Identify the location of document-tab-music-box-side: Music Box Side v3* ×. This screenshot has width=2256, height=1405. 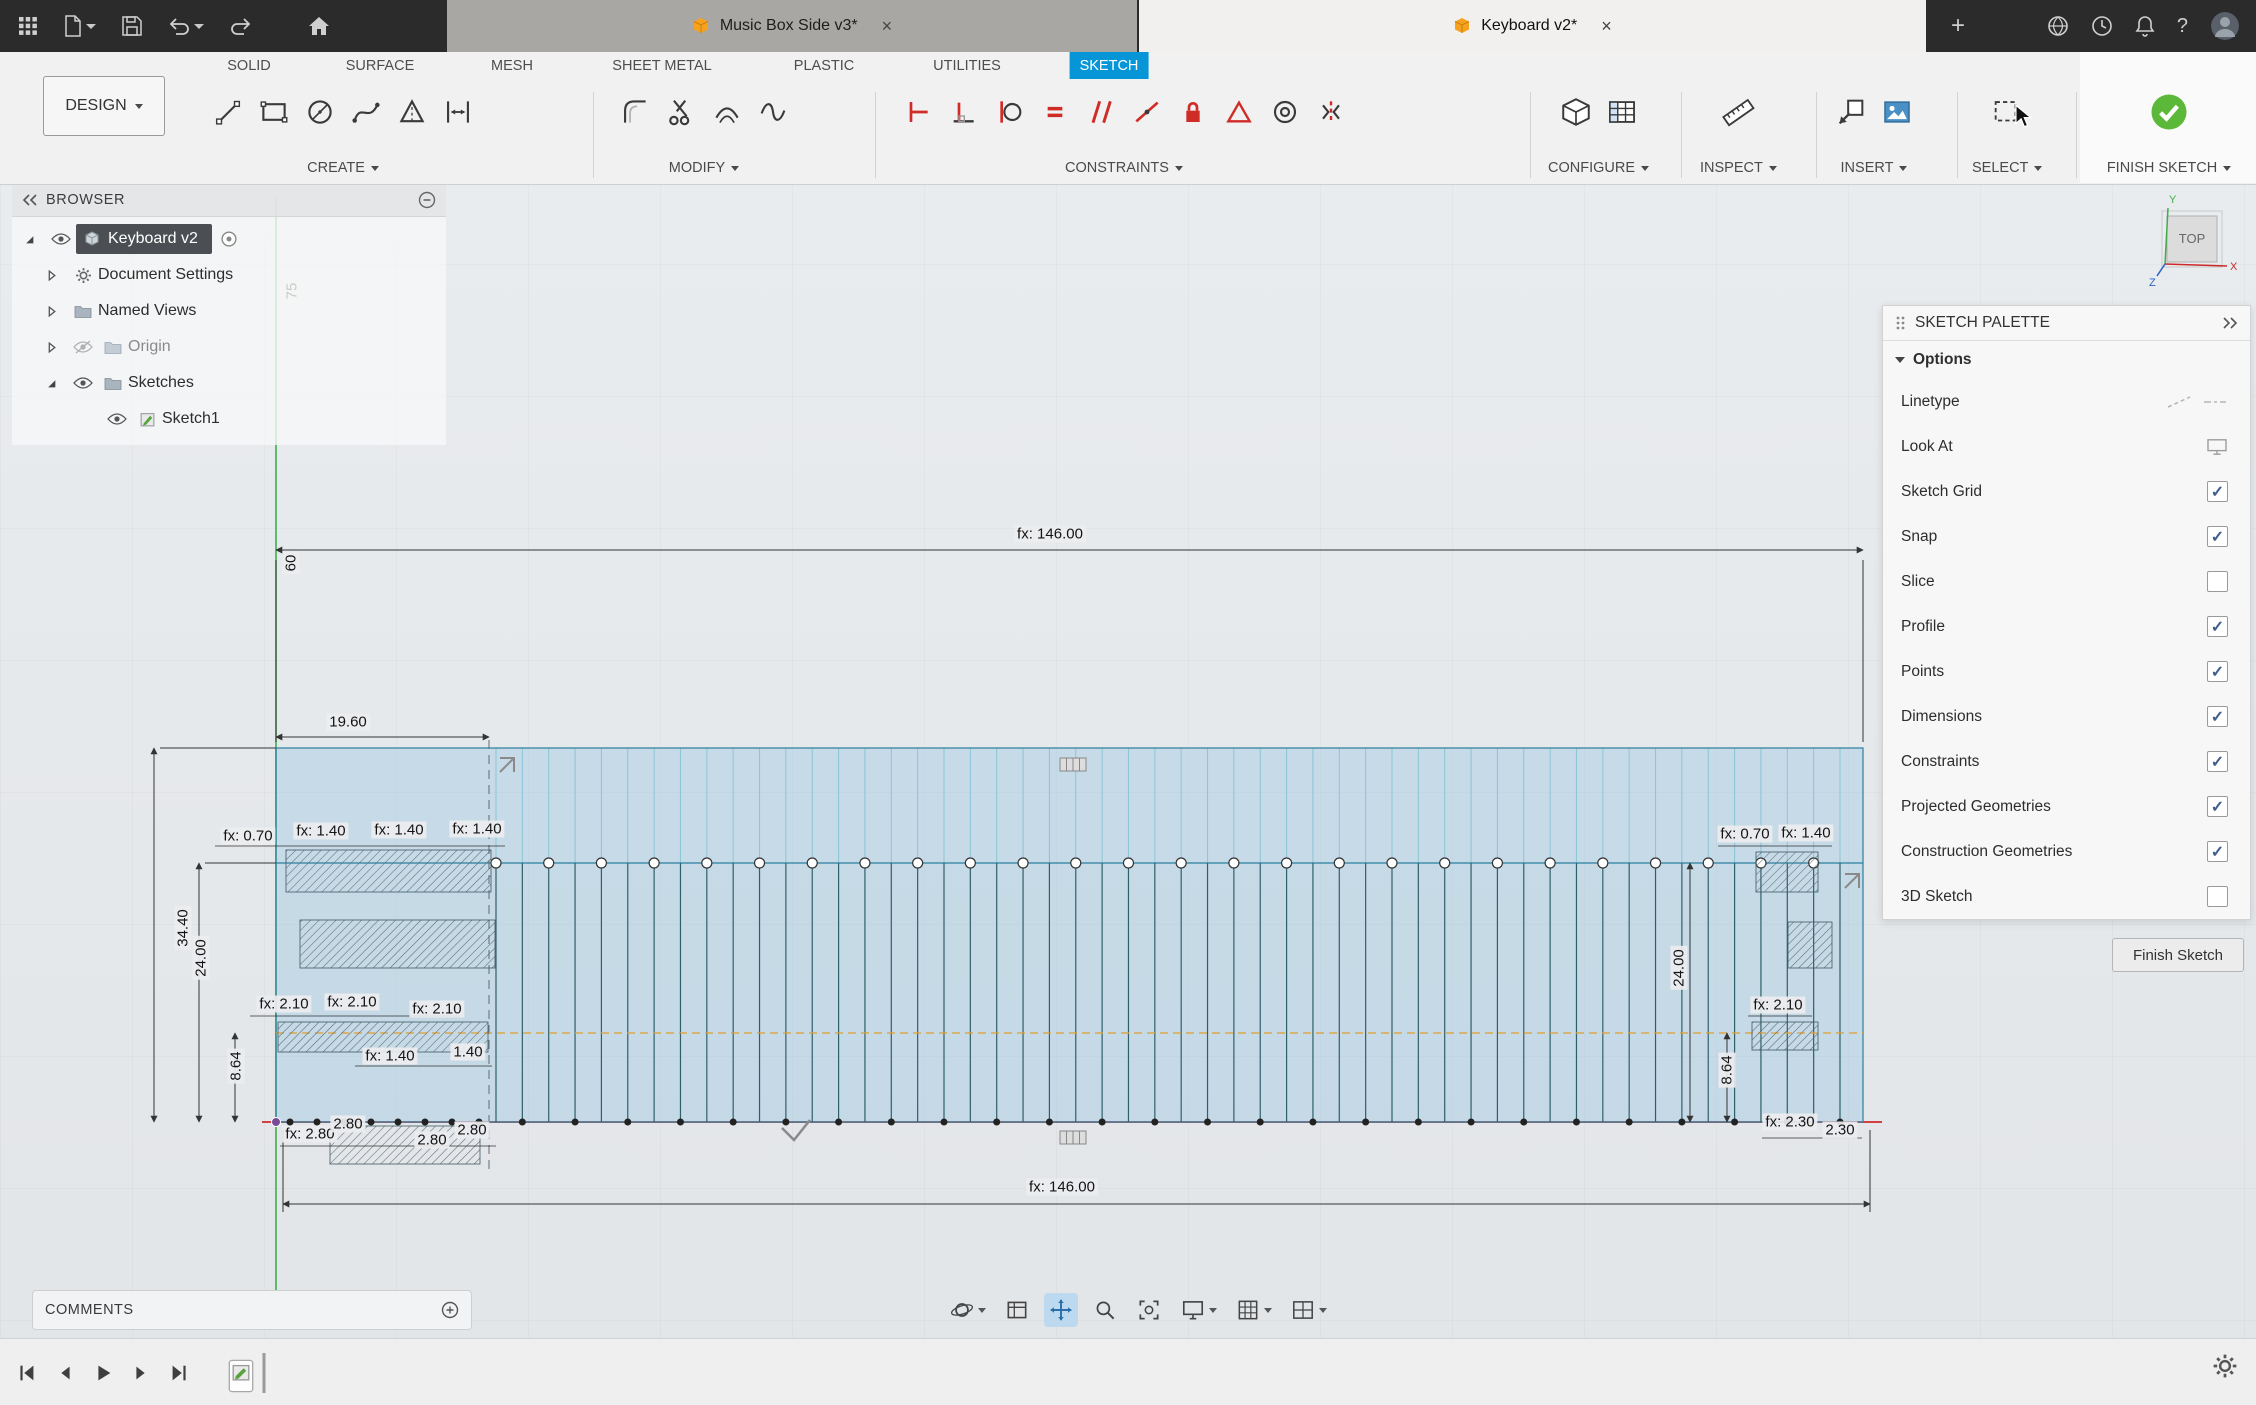
(792, 26).